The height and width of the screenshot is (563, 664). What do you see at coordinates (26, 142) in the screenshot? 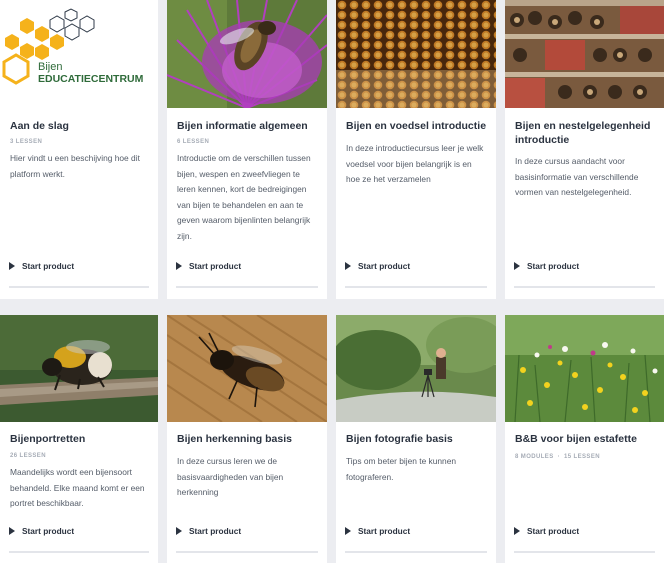
I see `course-lesson-count: 3 LESSEN` at bounding box center [26, 142].